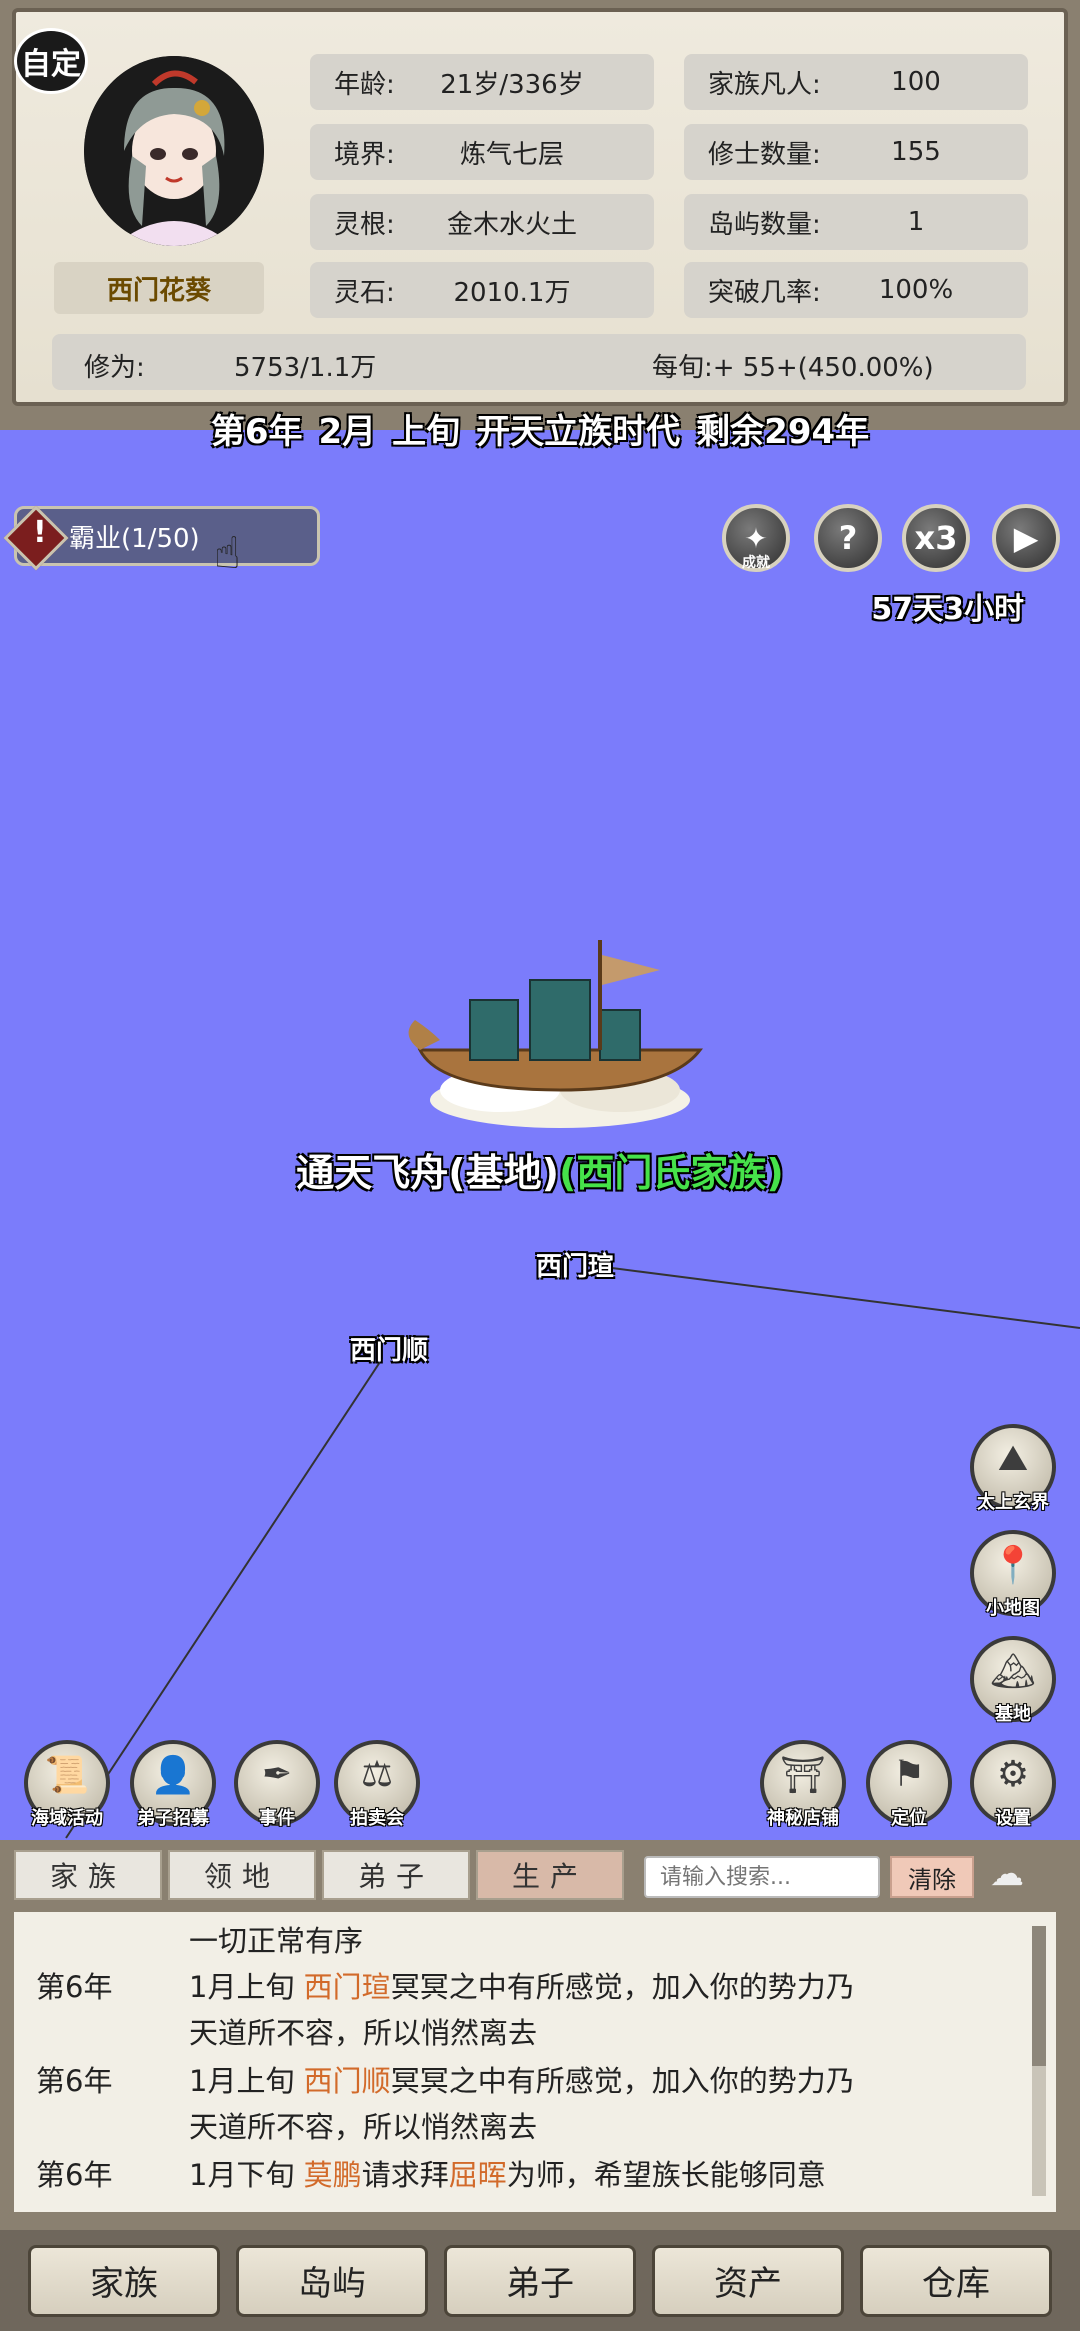  Describe the element at coordinates (539, 362) in the screenshot. I see `cultivation-bar: 修为: 5753/1.1万 每旬:+ 55+(450.00%)` at that location.